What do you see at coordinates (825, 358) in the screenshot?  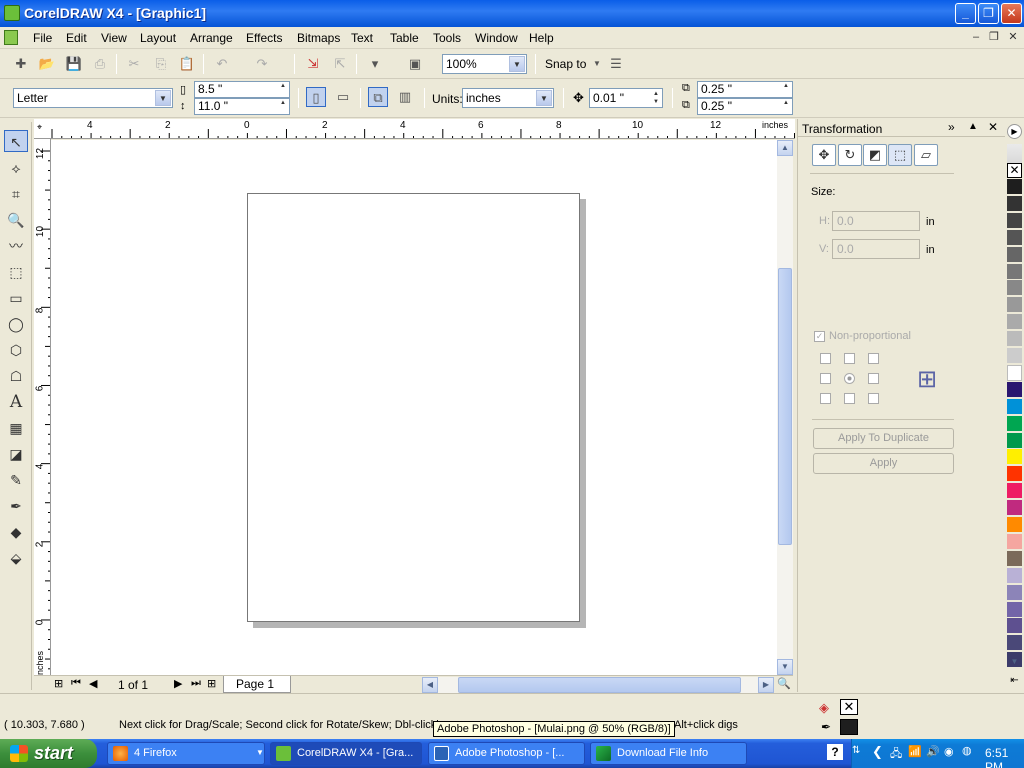 I see `anchor-top-left` at bounding box center [825, 358].